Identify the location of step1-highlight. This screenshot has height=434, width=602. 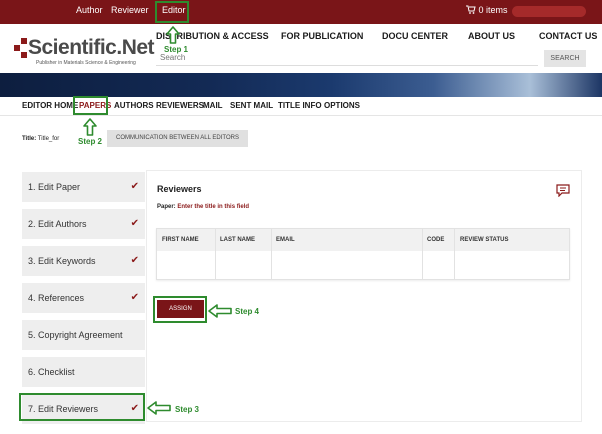
(172, 12).